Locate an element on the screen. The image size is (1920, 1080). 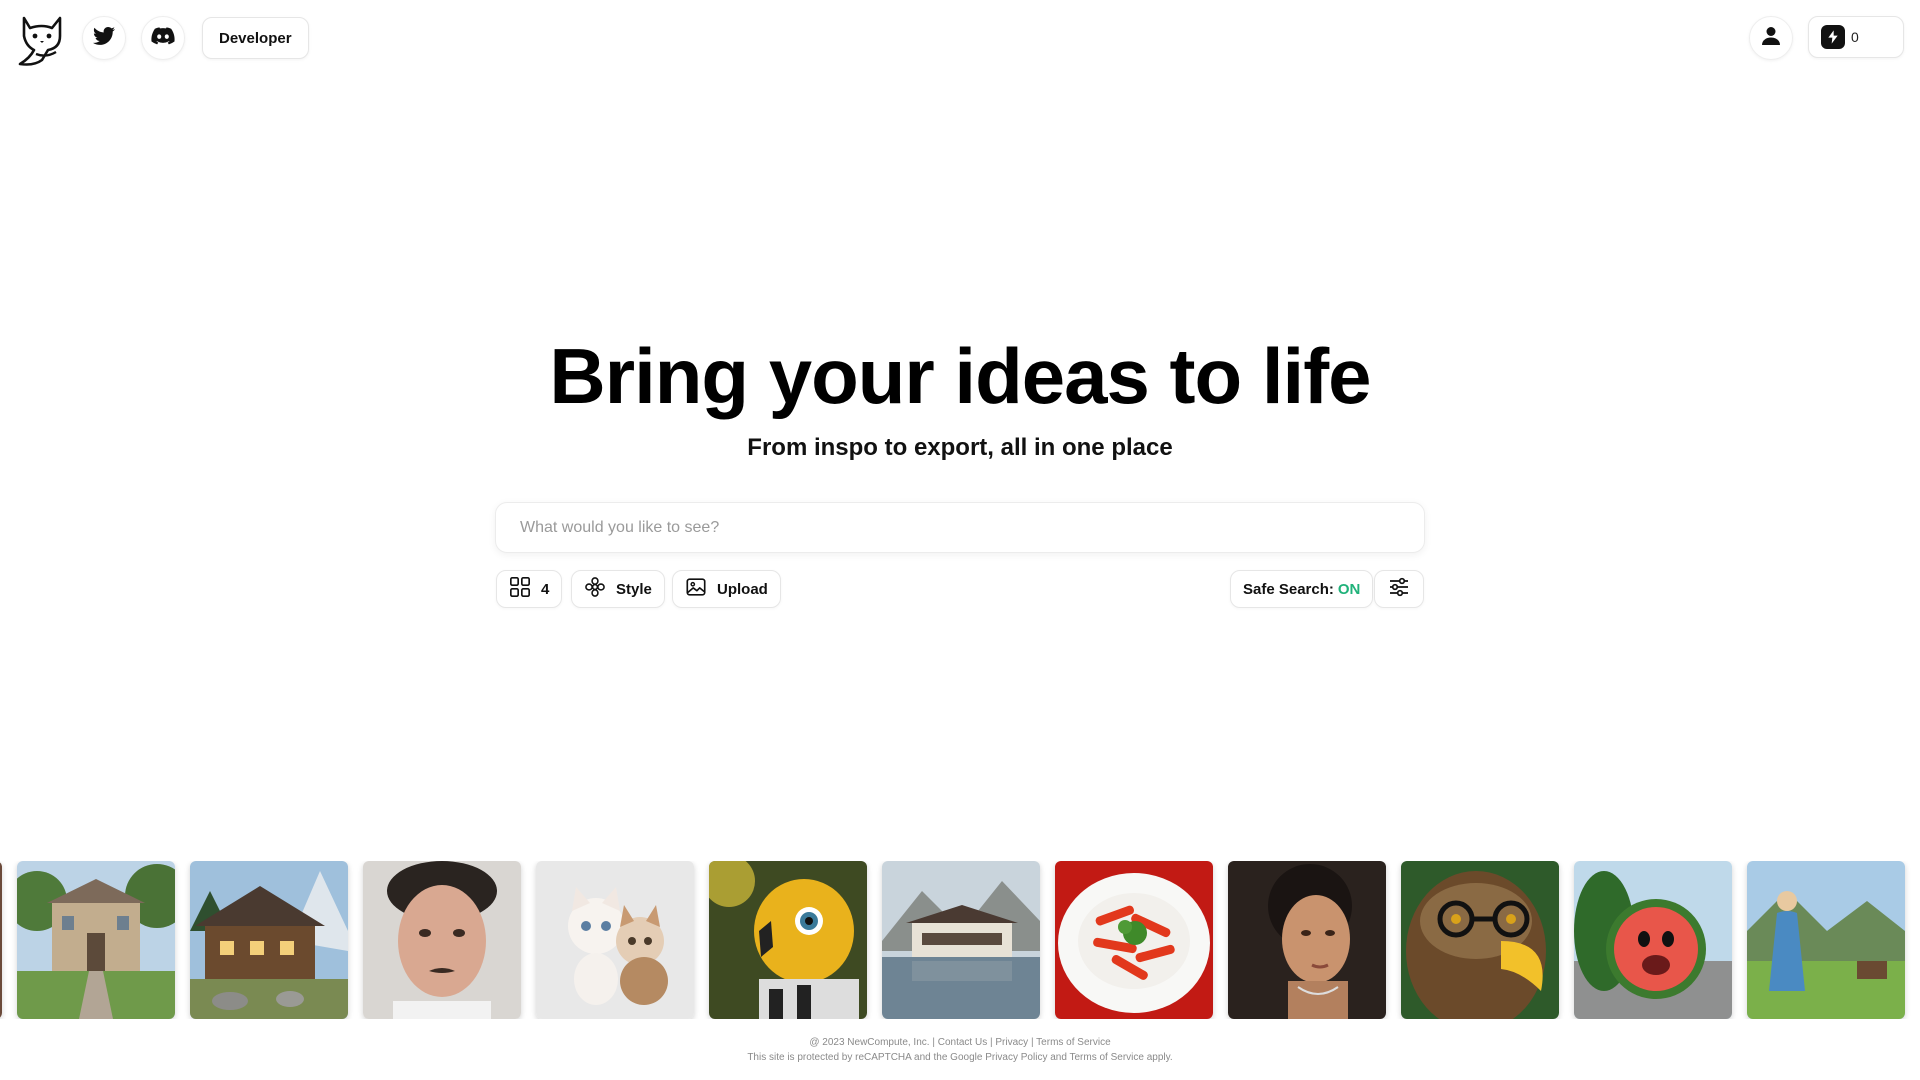
gallery-image-mountain-lodge is located at coordinates (961, 940).